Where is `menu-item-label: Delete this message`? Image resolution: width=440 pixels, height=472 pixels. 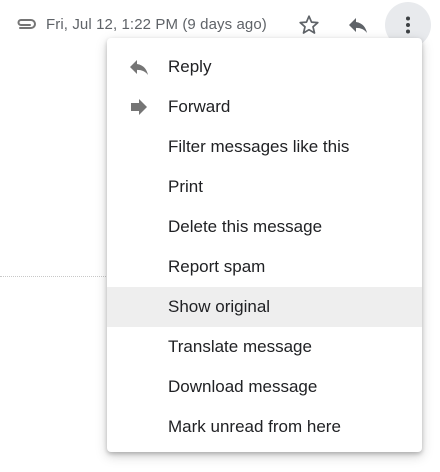 menu-item-label: Delete this message is located at coordinates (245, 226).